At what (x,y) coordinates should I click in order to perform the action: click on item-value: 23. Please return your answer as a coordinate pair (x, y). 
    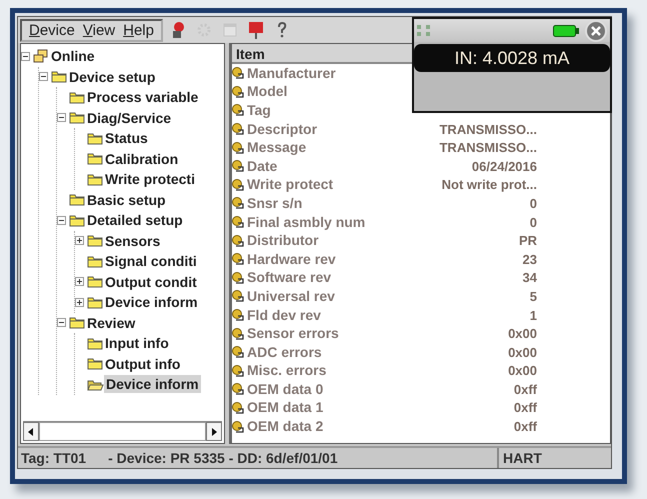
    Looking at the image, I should click on (529, 259).